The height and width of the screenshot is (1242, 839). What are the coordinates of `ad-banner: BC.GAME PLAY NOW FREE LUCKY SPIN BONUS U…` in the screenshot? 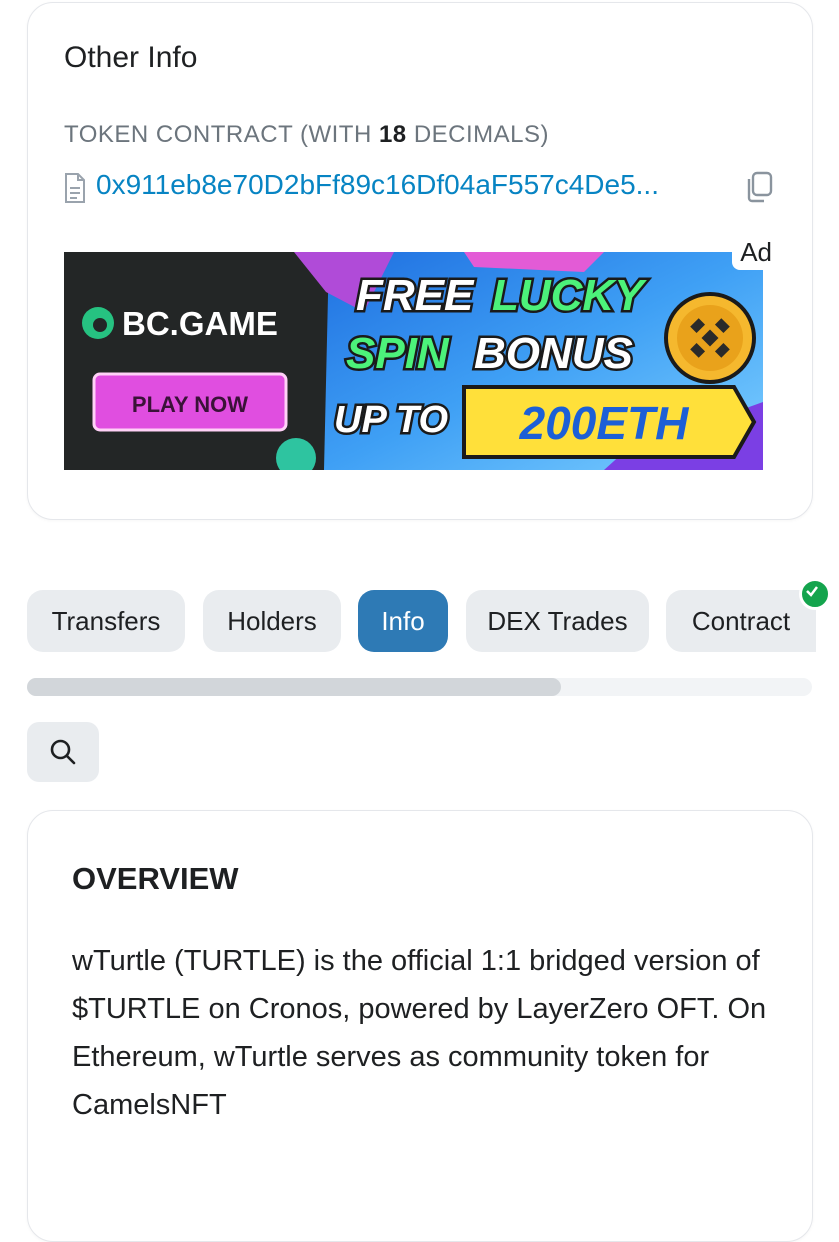 It's located at (413, 361).